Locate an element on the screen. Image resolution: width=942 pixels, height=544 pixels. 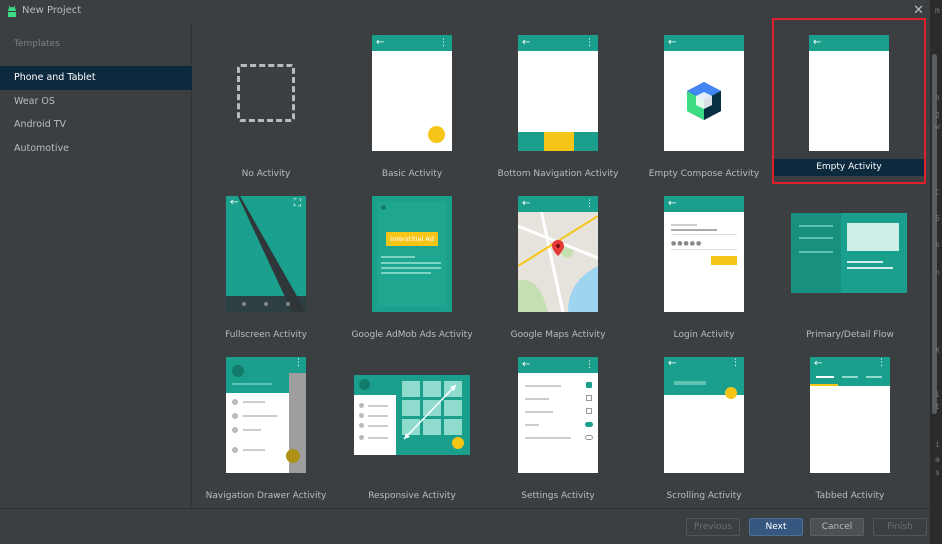
interstitial-ad-badge: Interstitial Ad is located at coordinates (412, 239).